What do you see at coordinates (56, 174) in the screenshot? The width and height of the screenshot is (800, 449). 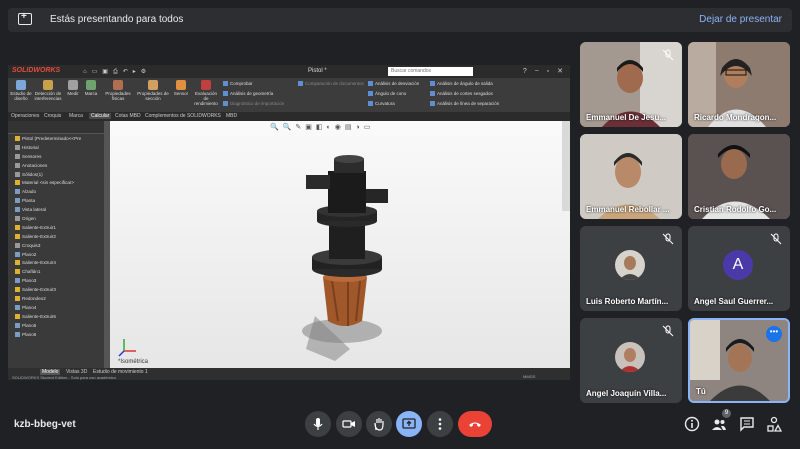 I see `tree-item: Sólidos(1)` at bounding box center [56, 174].